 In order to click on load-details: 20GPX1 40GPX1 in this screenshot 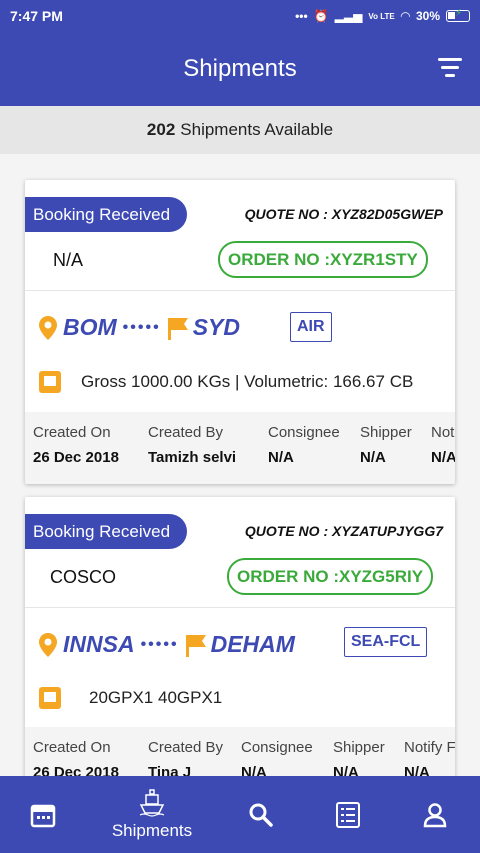, I will do `click(130, 698)`.